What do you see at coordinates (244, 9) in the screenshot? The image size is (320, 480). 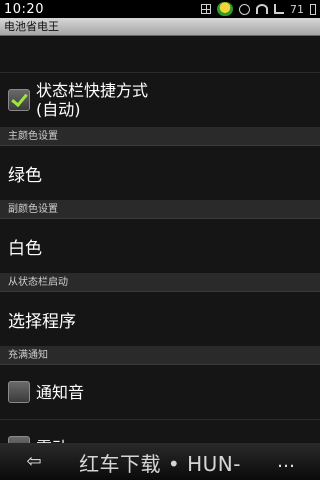 I see `alarm-icon` at bounding box center [244, 9].